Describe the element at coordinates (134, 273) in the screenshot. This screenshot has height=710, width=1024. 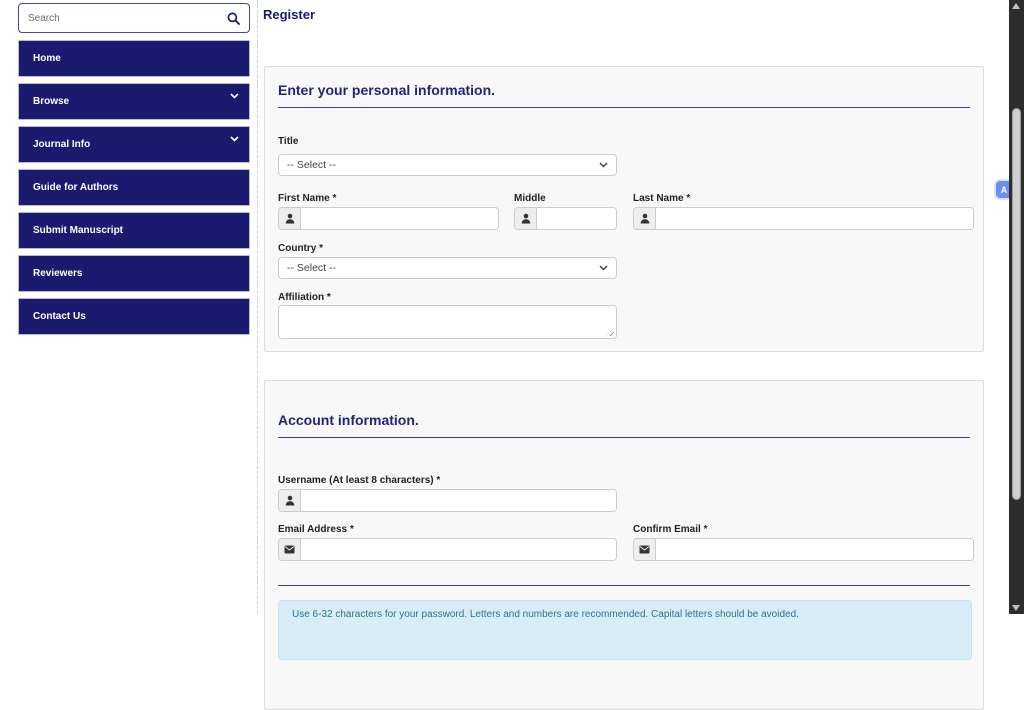
I see `sidebar-item-reviewers: Reviewers` at that location.